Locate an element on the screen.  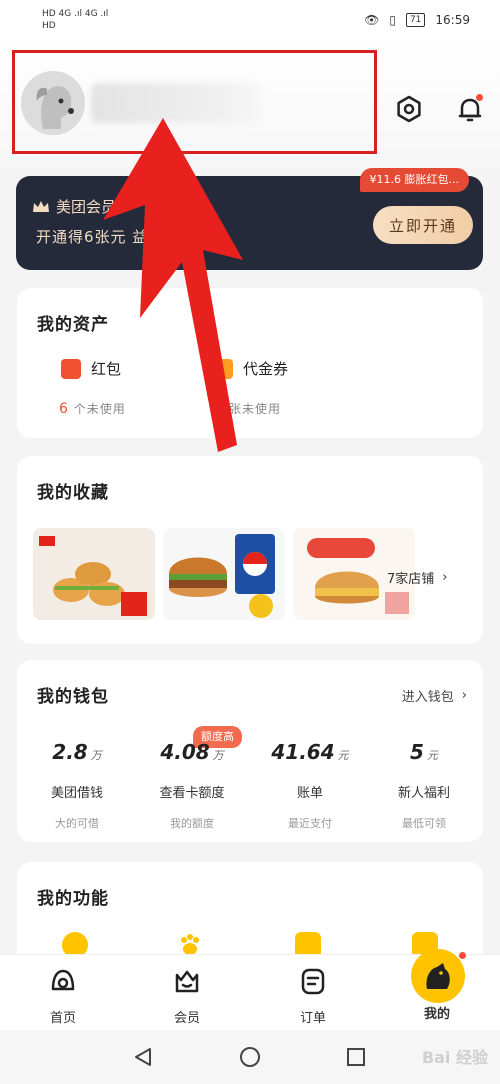
bottom-tab-bar: 首页 会员 订单 我的 is located at coordinates (250, 989).